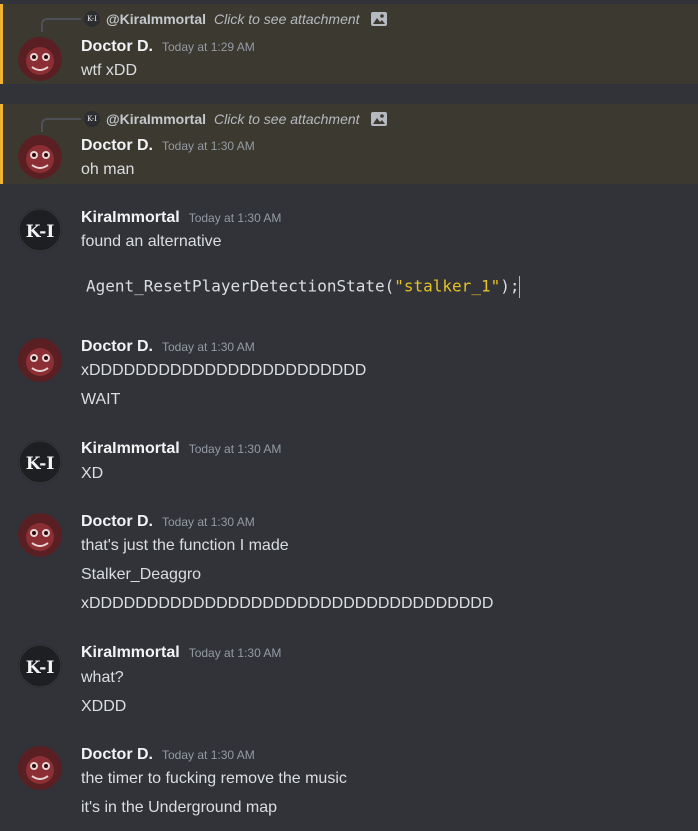  I want to click on message-text: that's just the function I made, so click(185, 545).